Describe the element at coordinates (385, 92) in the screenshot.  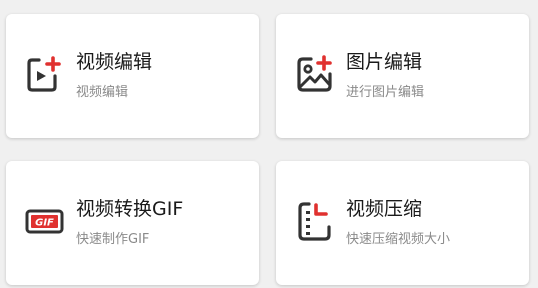
I see `card-subtitle: 进行图片编辑` at that location.